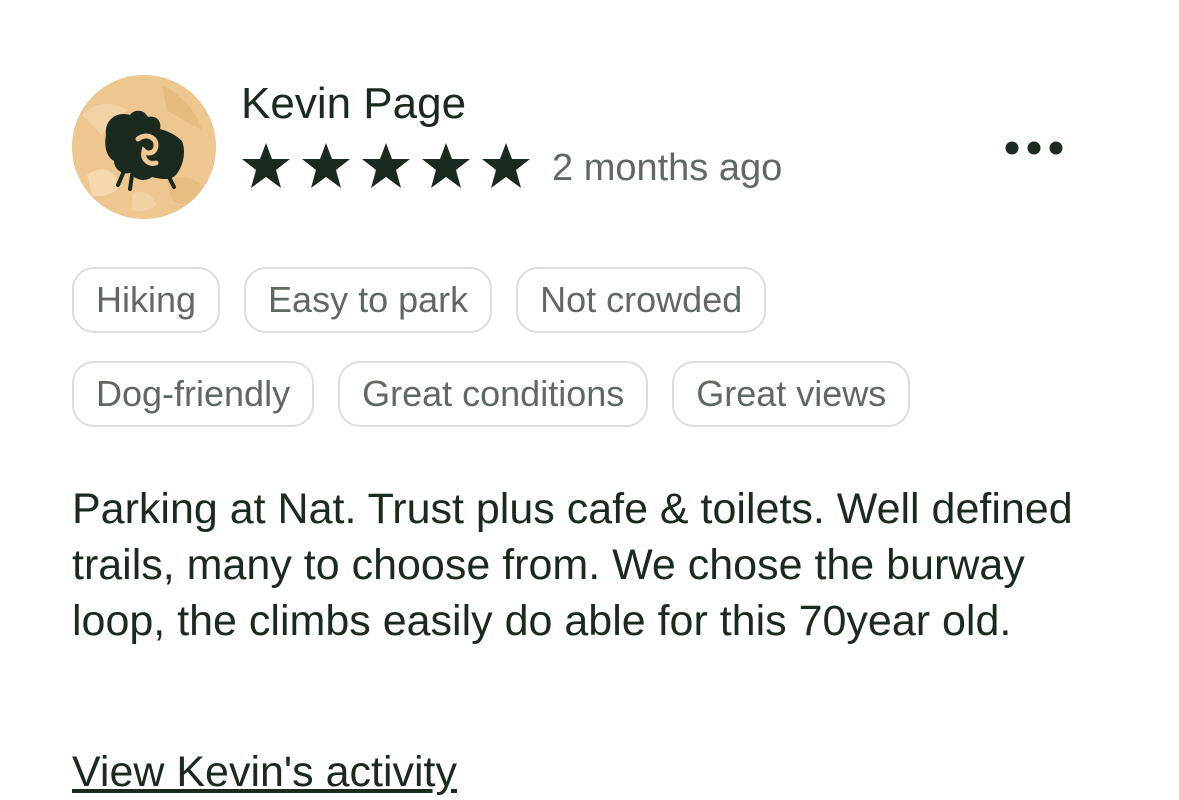 The image size is (1179, 800). I want to click on author-avatar, so click(144, 147).